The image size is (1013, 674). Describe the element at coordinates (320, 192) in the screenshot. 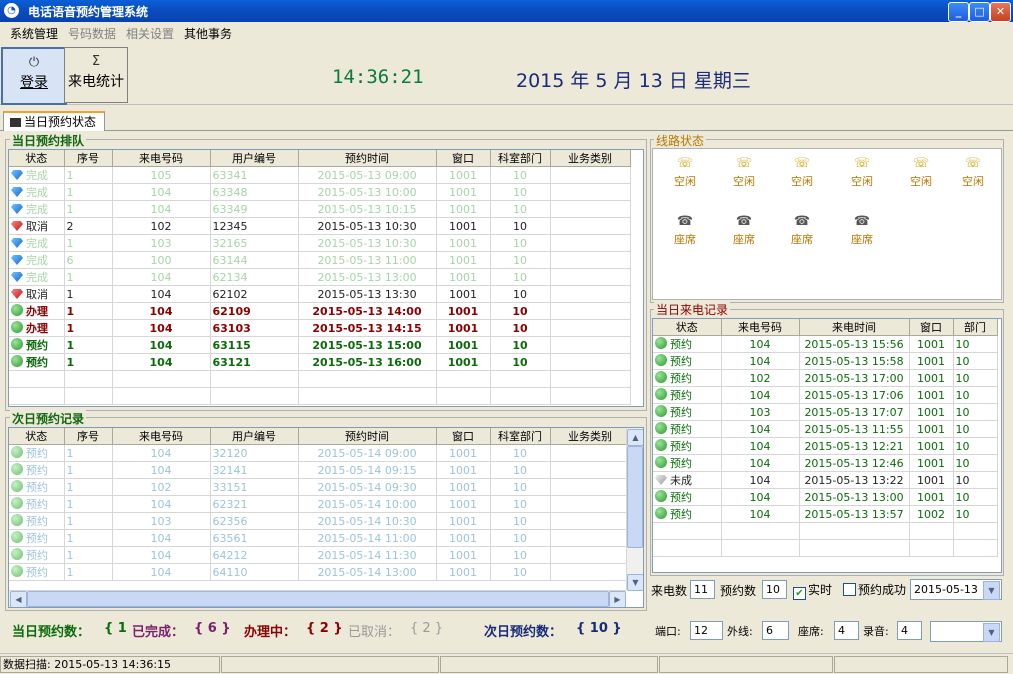

I see `table-row: 完成 1 104 63348 2015-05-13 10:00 1001 10` at that location.